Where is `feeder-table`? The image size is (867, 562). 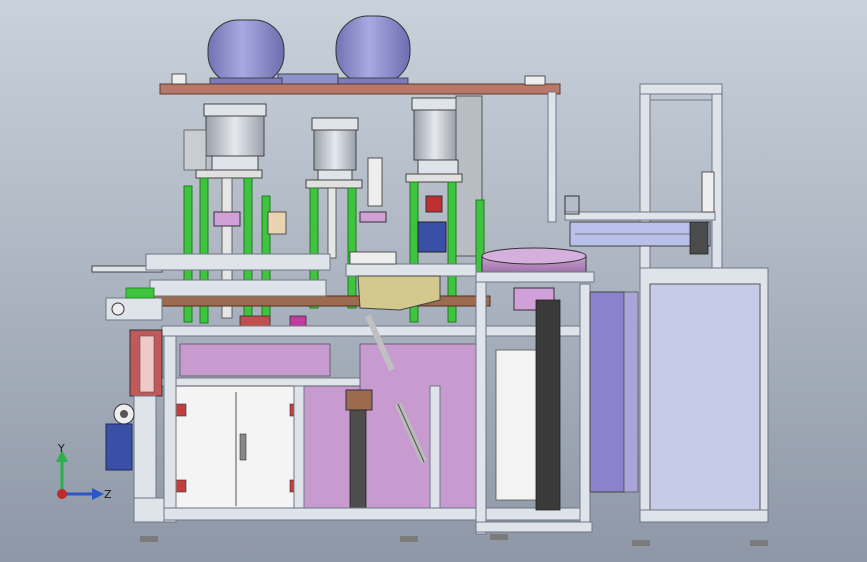 feeder-table is located at coordinates (411, 270).